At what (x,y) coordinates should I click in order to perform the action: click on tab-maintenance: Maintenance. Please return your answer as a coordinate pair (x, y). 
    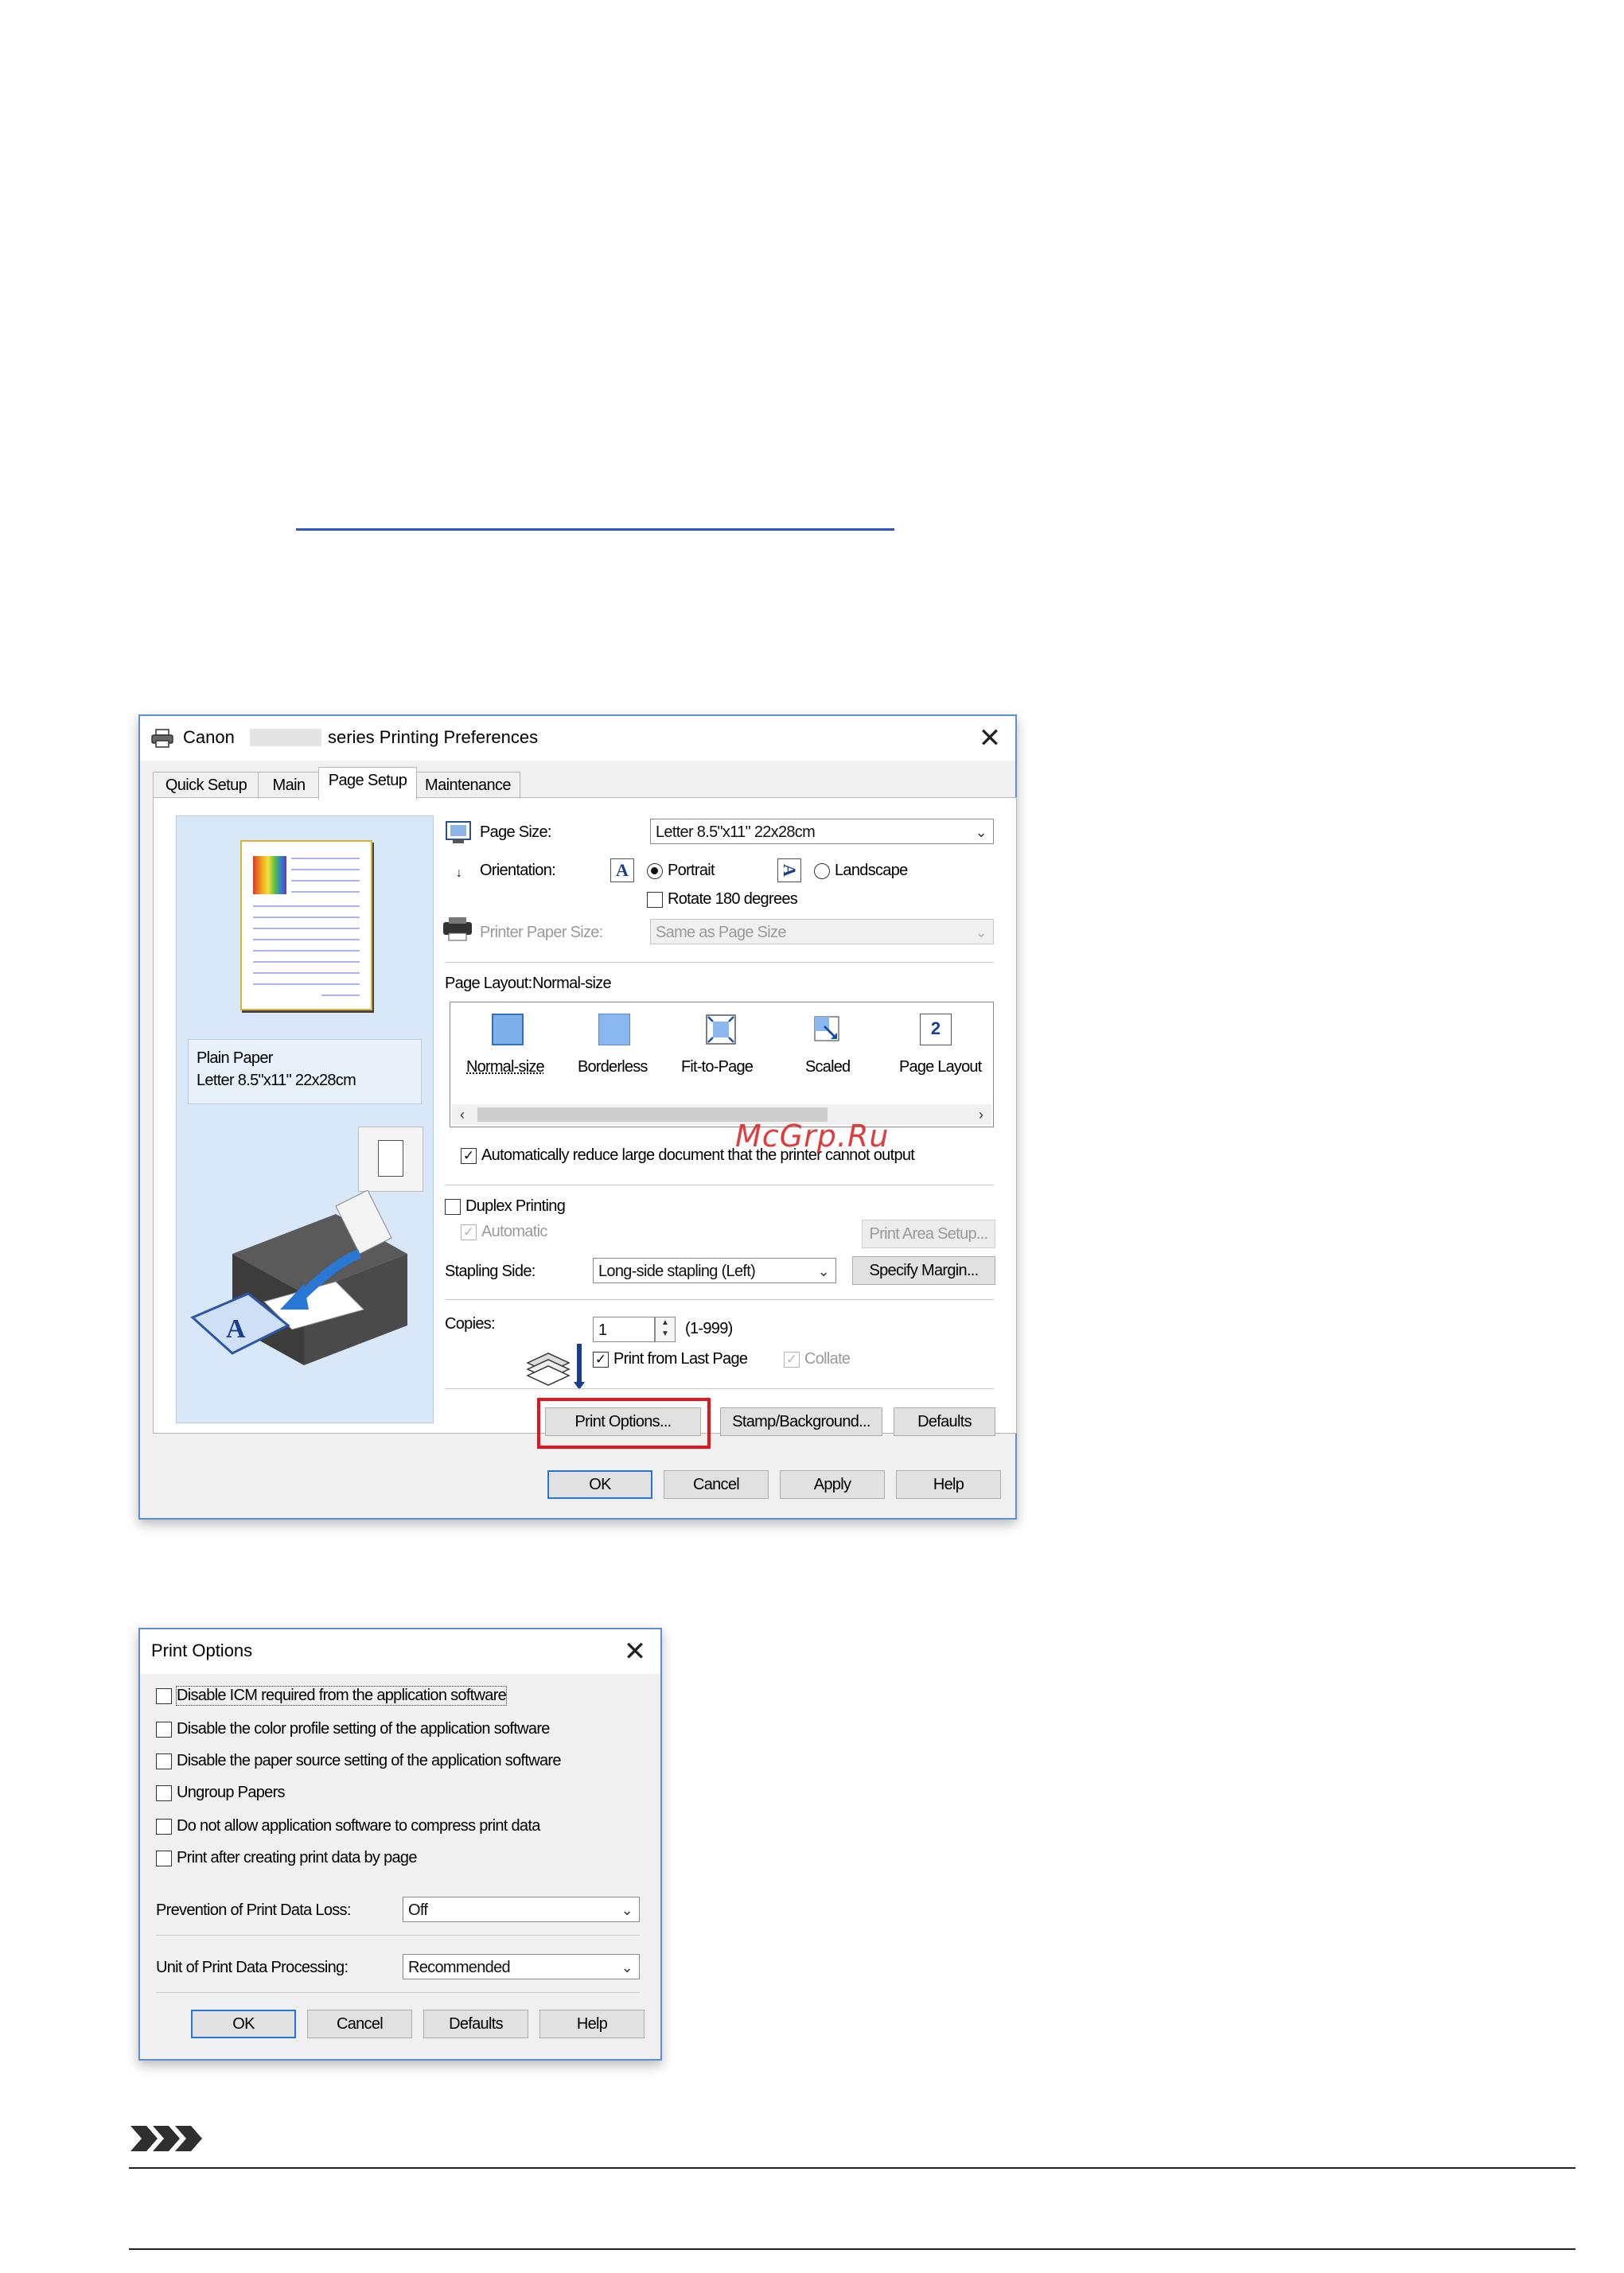
    Looking at the image, I should click on (467, 785).